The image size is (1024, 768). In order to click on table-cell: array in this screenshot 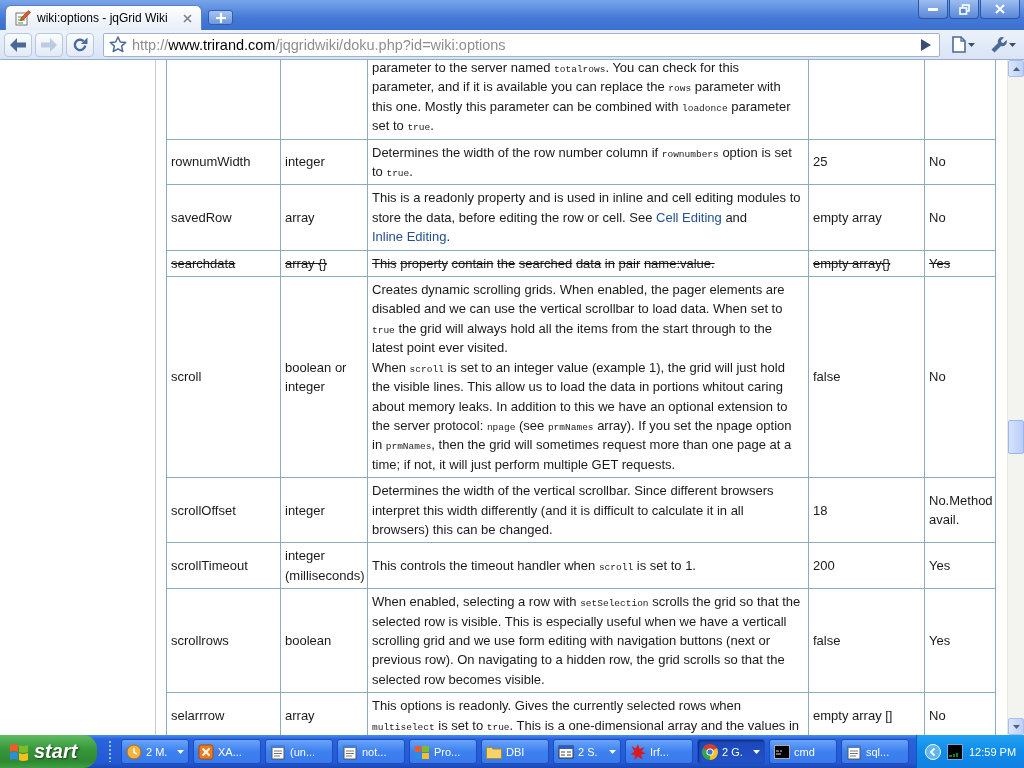, I will do `click(324, 217)`.